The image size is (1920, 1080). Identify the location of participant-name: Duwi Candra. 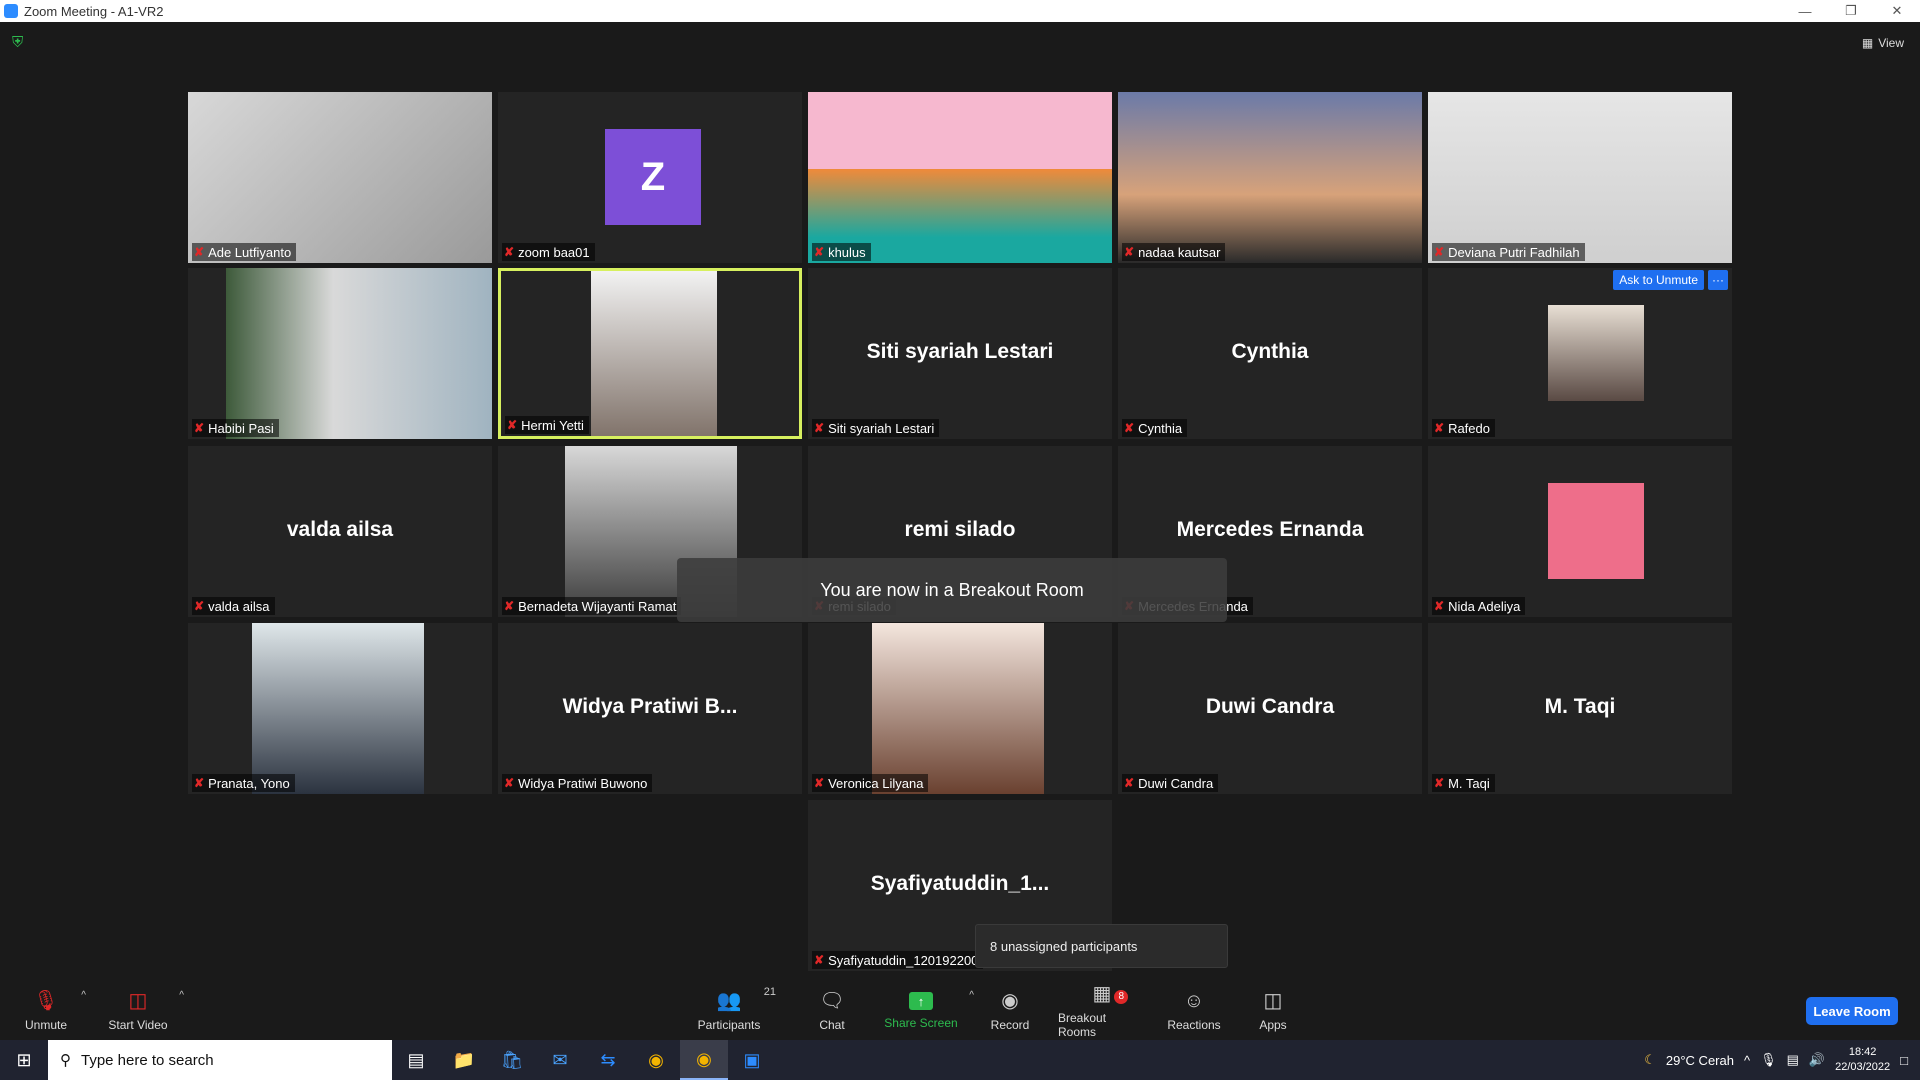
(1176, 783).